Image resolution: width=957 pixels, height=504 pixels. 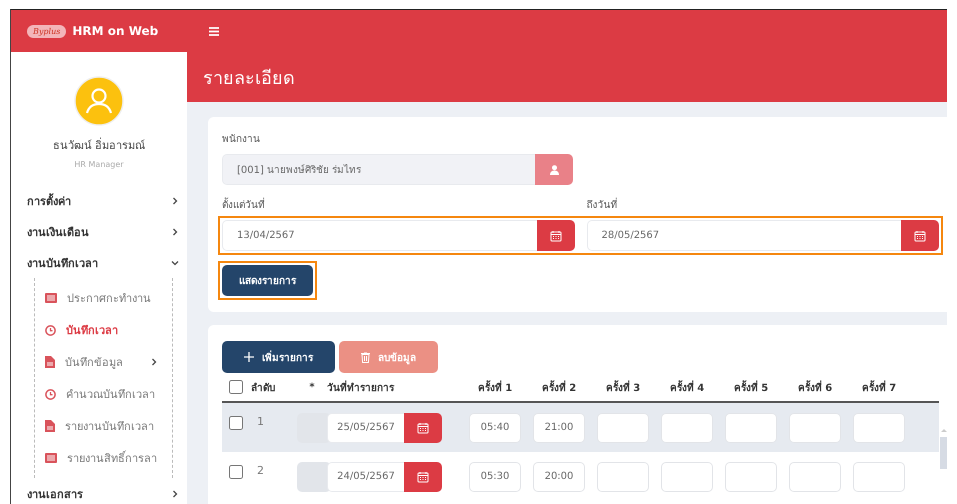 I want to click on column-header: ครั้งที่ 1, so click(x=495, y=387).